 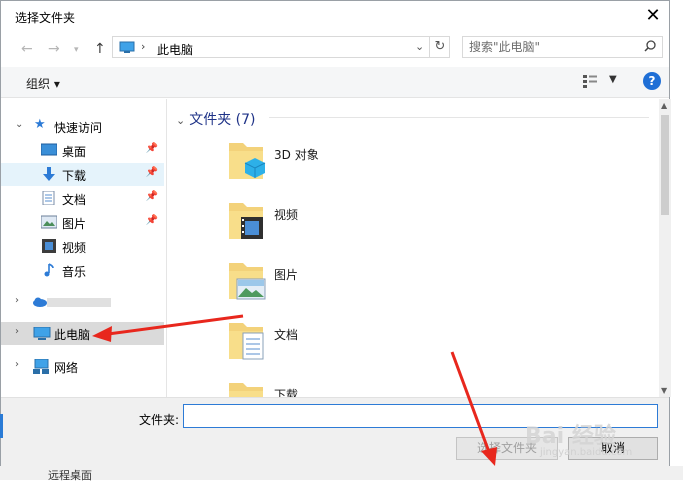 I want to click on close-button: ✕, so click(x=653, y=16).